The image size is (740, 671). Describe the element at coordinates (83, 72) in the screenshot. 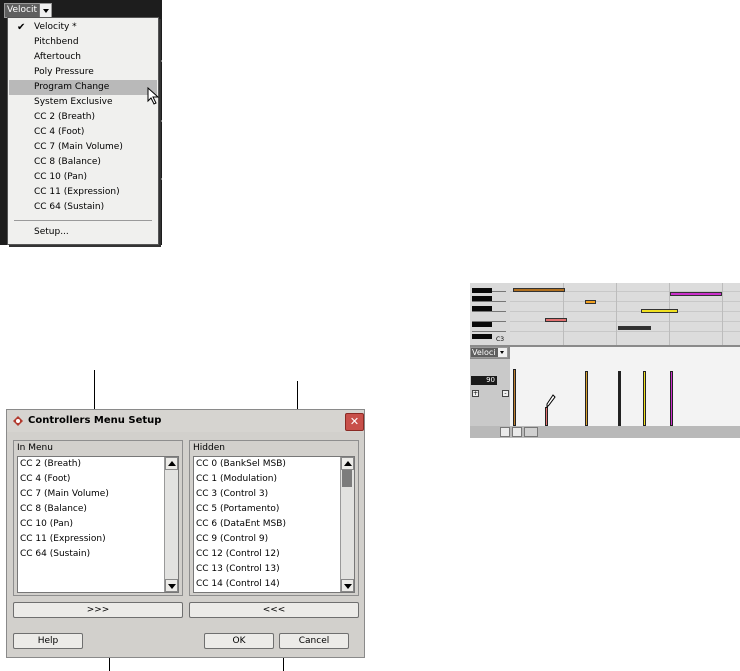

I see `menu-item-poly-pressure: Poly Pressure` at that location.